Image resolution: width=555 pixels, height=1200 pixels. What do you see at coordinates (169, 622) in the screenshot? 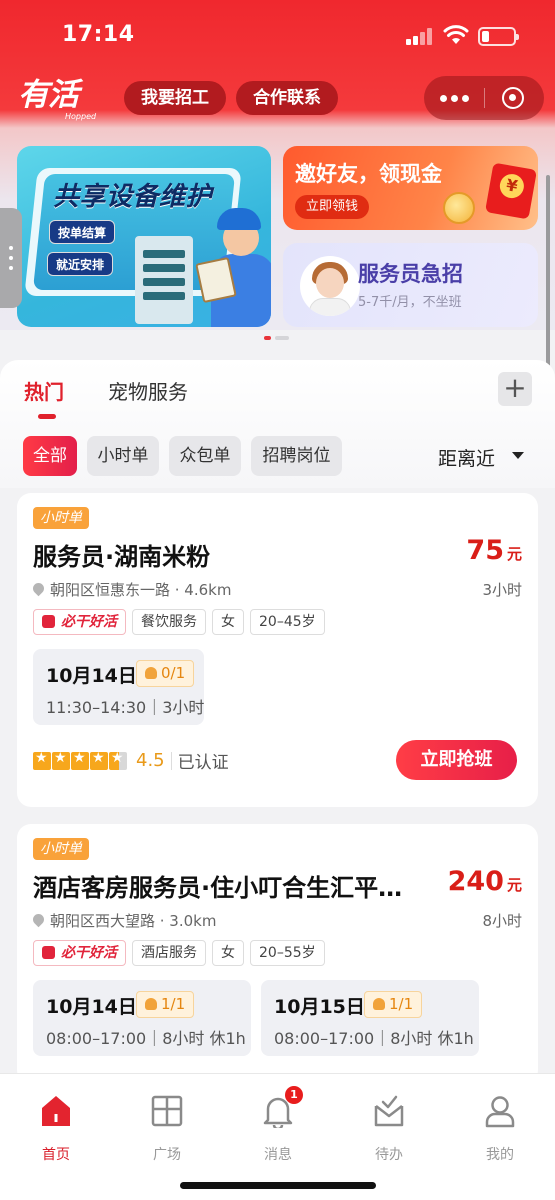
I see `job-tag: 餐饮服务` at bounding box center [169, 622].